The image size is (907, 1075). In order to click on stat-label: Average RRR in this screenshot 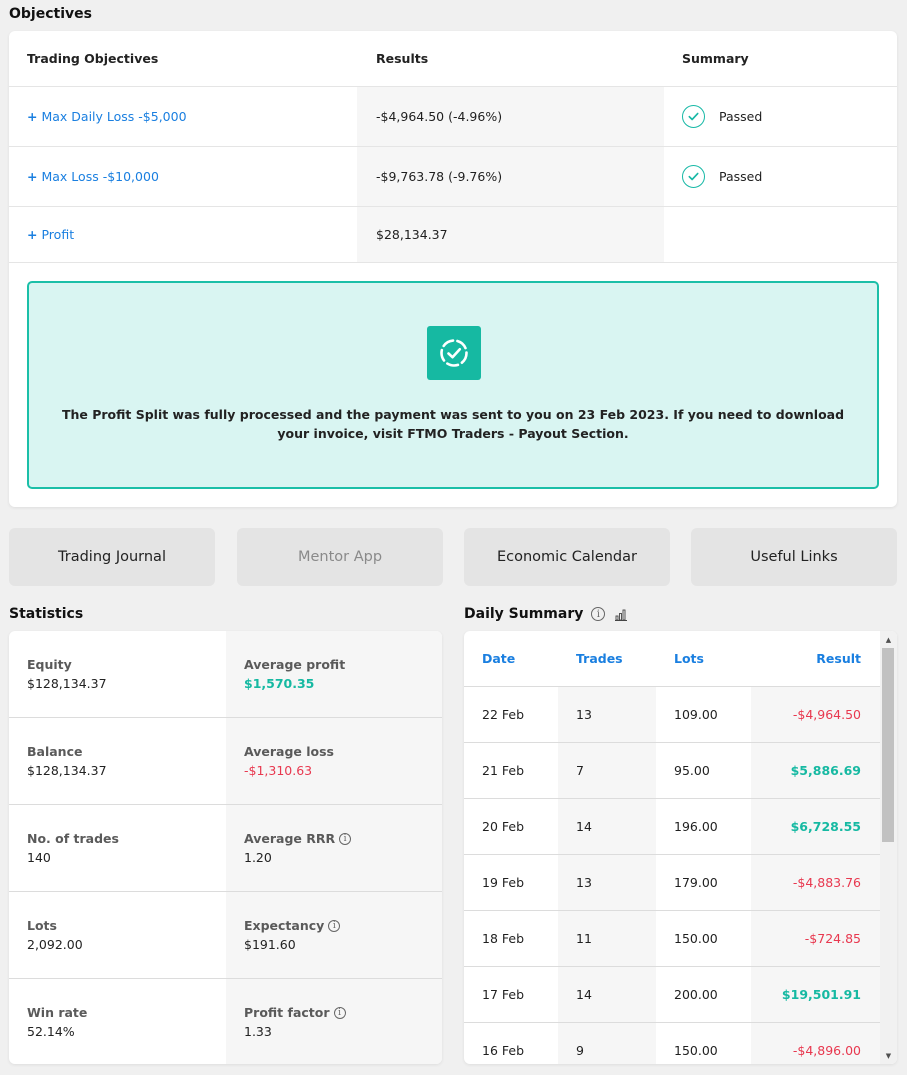, I will do `click(290, 838)`.